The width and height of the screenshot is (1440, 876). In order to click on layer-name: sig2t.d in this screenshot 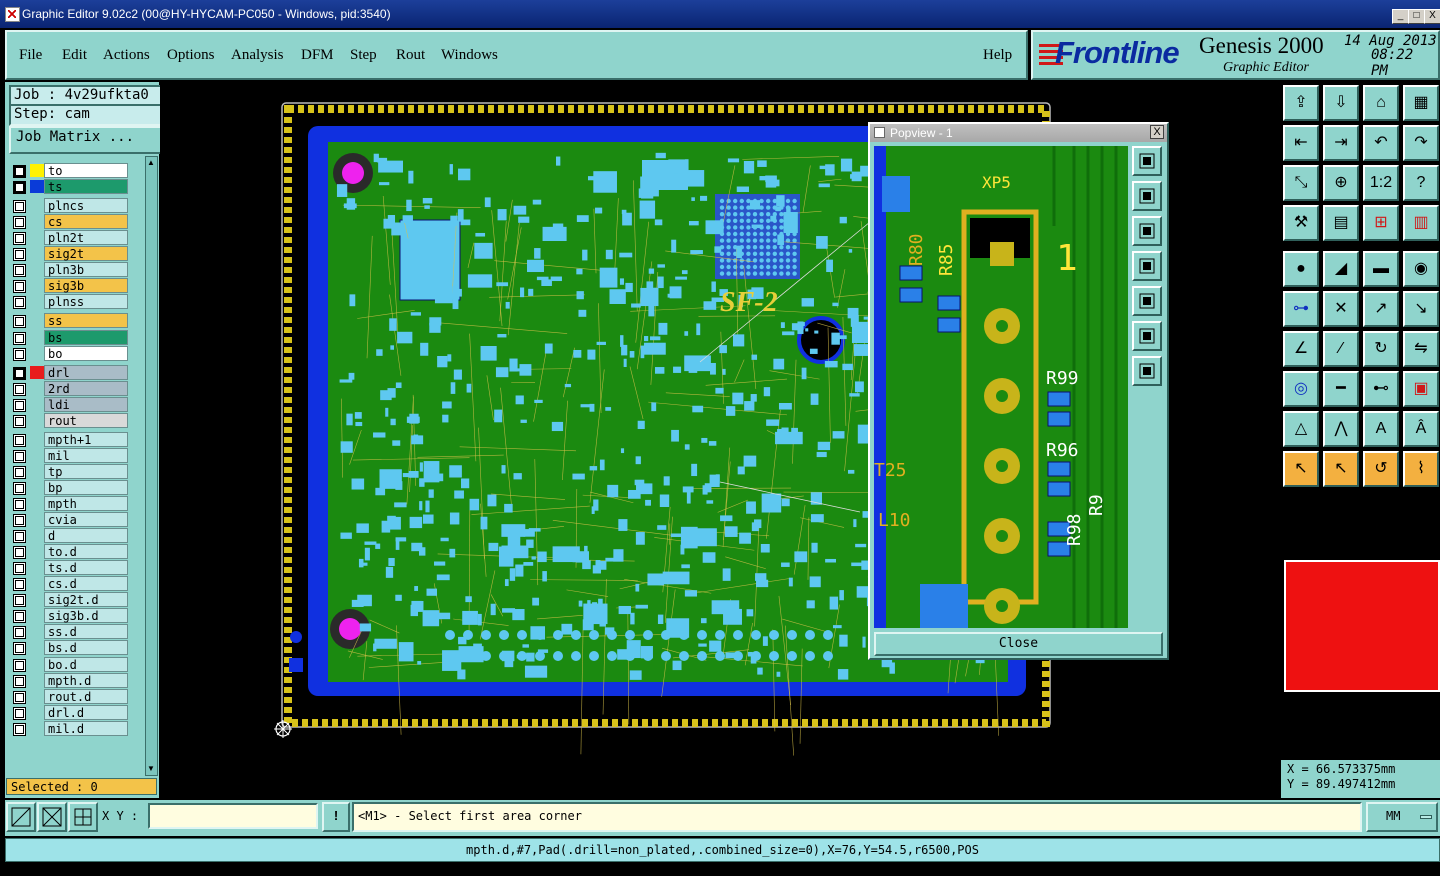, I will do `click(86, 600)`.